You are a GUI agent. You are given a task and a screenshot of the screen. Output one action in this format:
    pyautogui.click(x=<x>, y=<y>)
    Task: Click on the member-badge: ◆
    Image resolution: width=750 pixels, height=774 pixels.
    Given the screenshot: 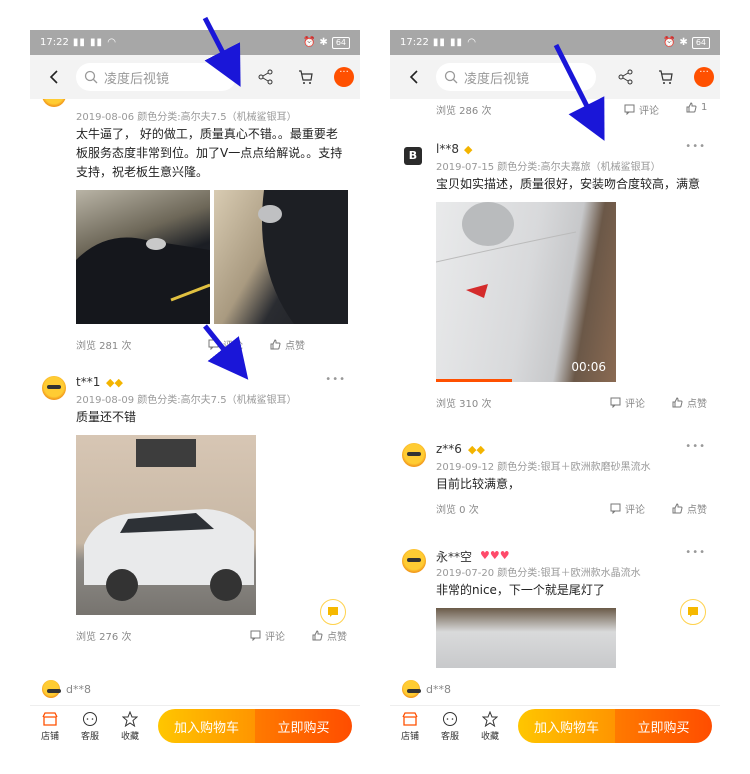 What is the action you would take?
    pyautogui.click(x=468, y=149)
    